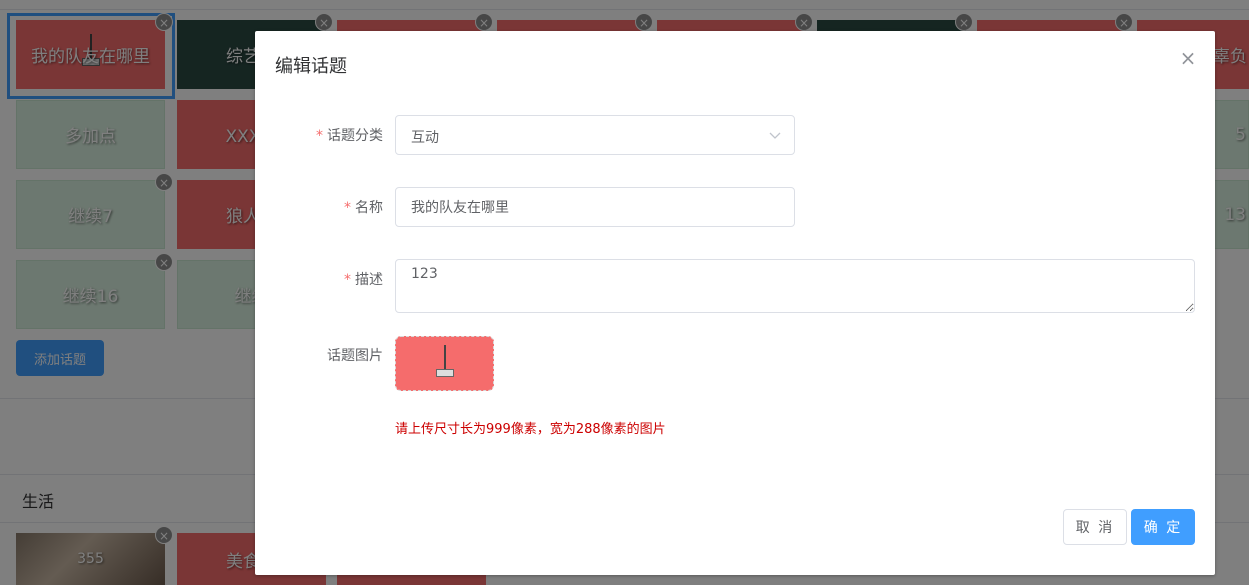  Describe the element at coordinates (1163, 527) in the screenshot. I see `confirm-button: 确 定` at that location.